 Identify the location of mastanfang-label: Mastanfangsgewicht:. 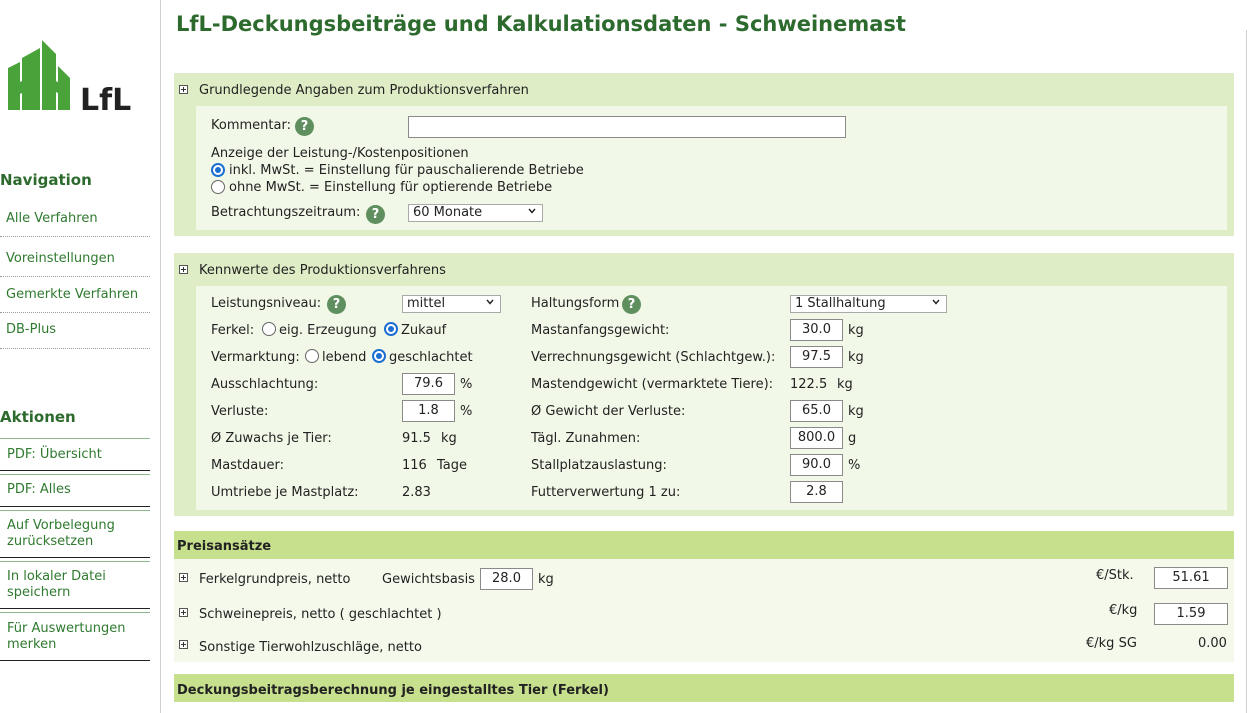
(600, 330).